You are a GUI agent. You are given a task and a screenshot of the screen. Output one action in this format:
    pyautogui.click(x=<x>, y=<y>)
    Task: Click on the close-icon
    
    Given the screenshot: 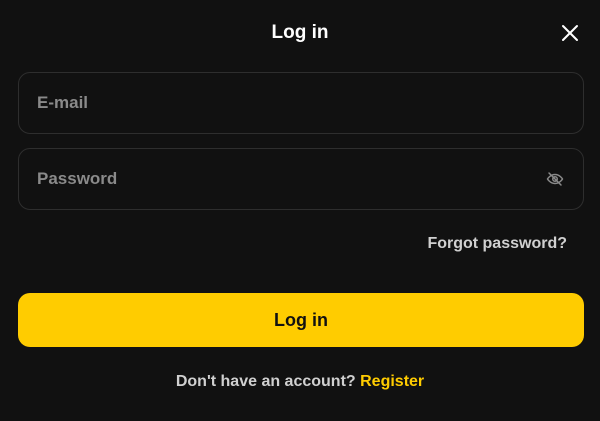 What is the action you would take?
    pyautogui.click(x=570, y=33)
    